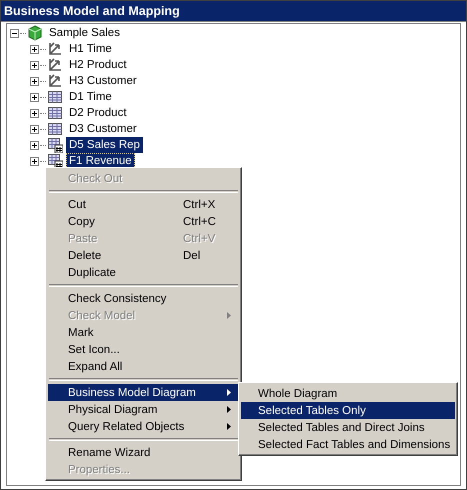  I want to click on tree-item: D5 Sales Rep, so click(104, 145).